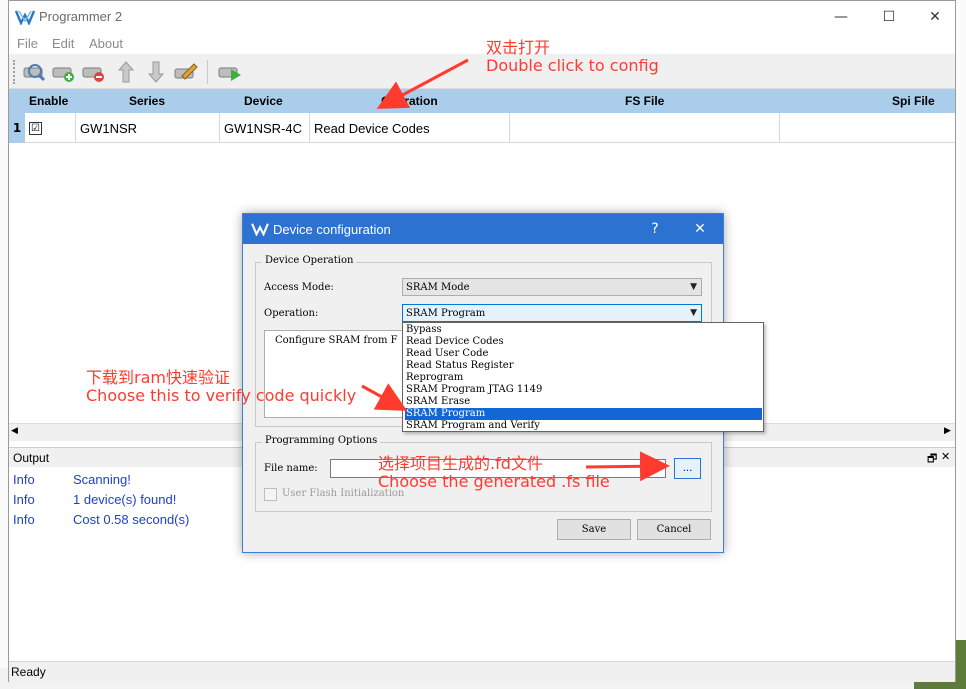  What do you see at coordinates (221, 395) in the screenshot?
I see `annotation-text: Choose this to verify code quickly` at bounding box center [221, 395].